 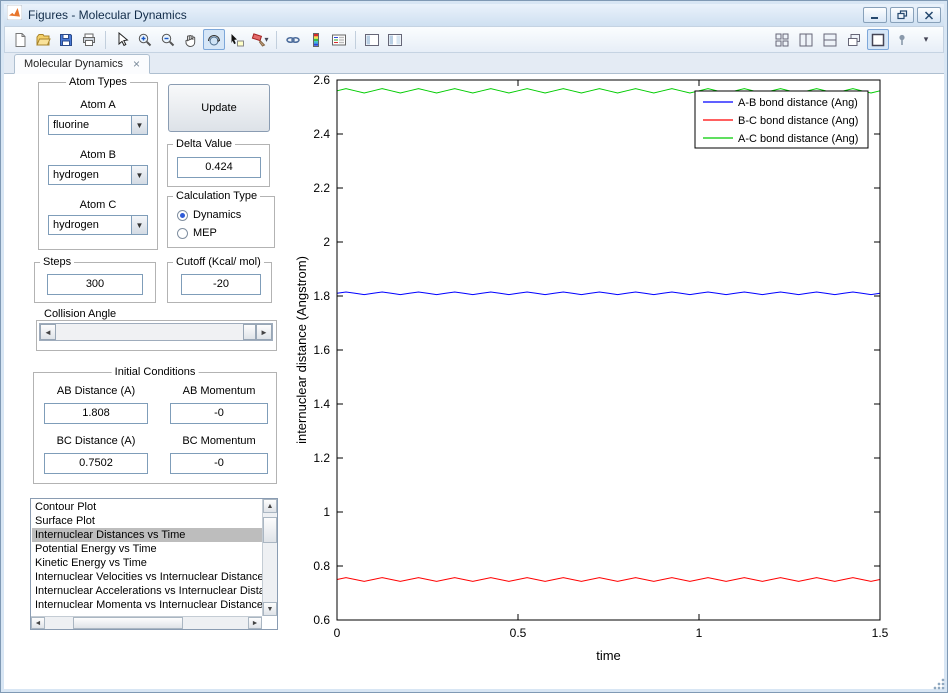 I want to click on insert-legend-button, so click(x=339, y=39).